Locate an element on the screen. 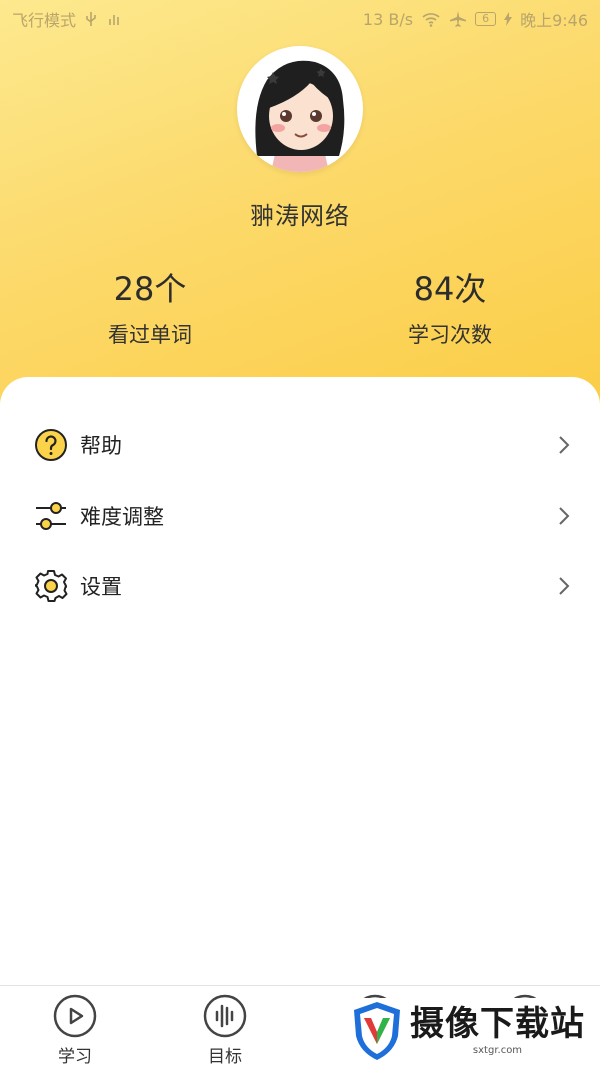 This screenshot has height=1067, width=600. usb-icon is located at coordinates (91, 19).